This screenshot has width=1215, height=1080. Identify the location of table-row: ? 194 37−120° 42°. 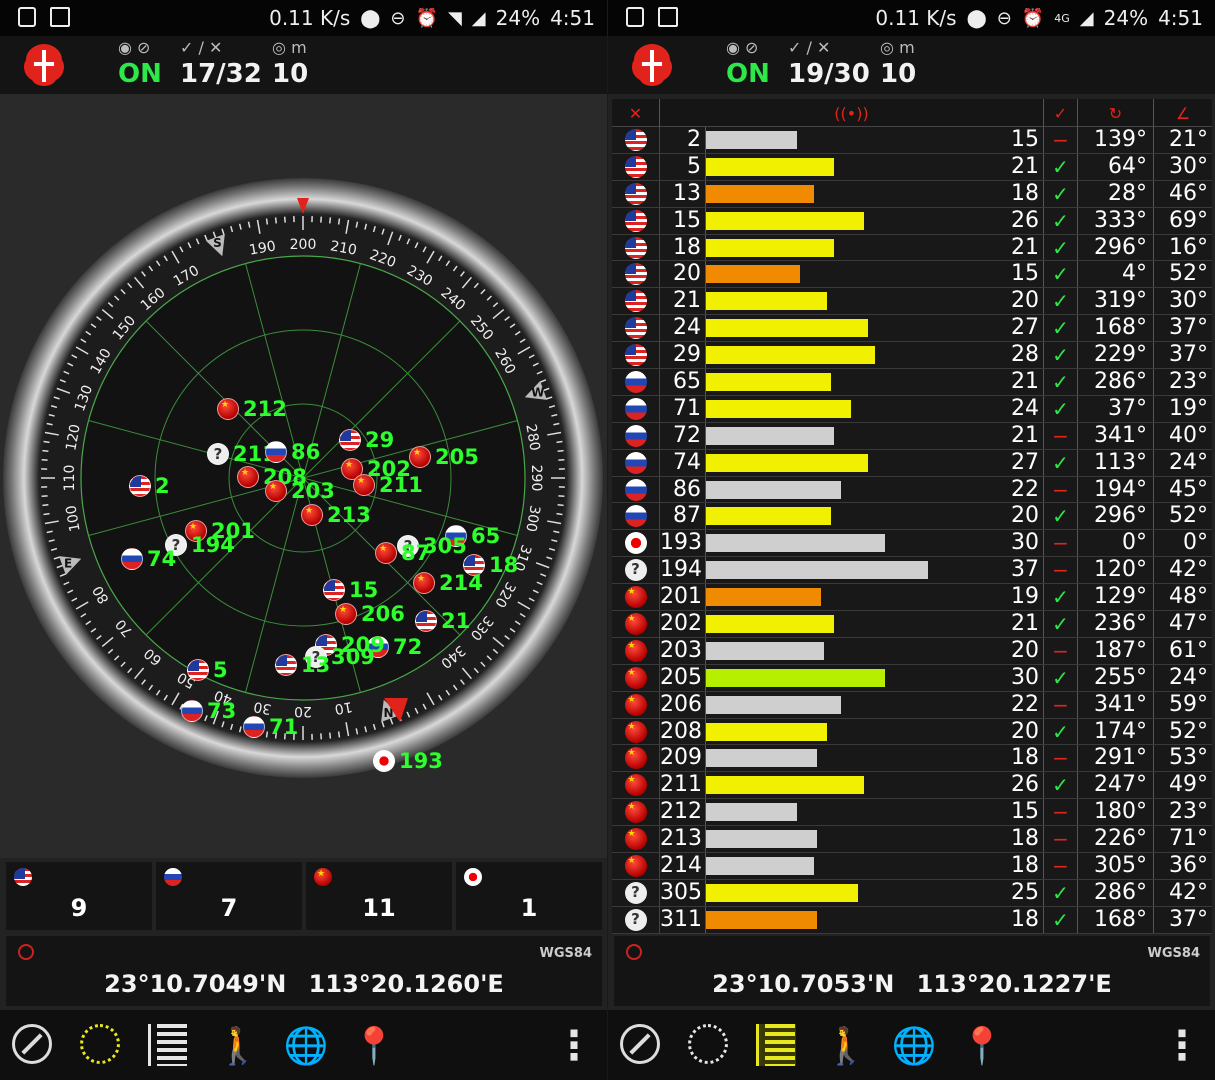
(912, 571).